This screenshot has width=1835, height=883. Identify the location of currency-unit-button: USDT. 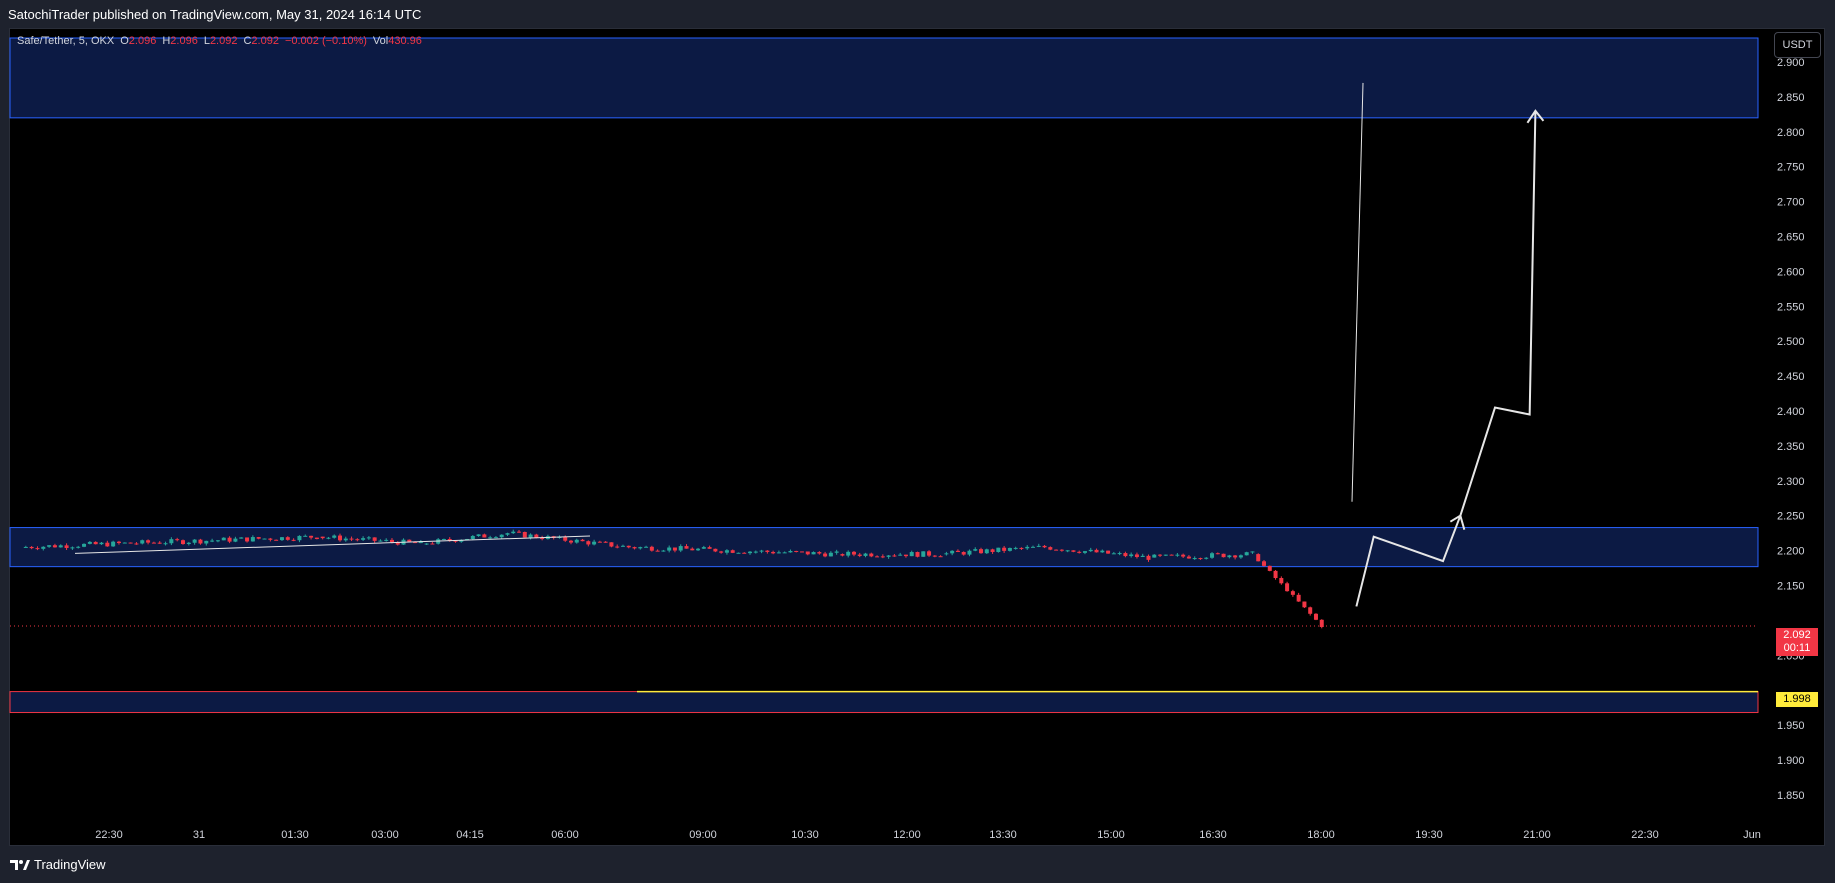
(1797, 45).